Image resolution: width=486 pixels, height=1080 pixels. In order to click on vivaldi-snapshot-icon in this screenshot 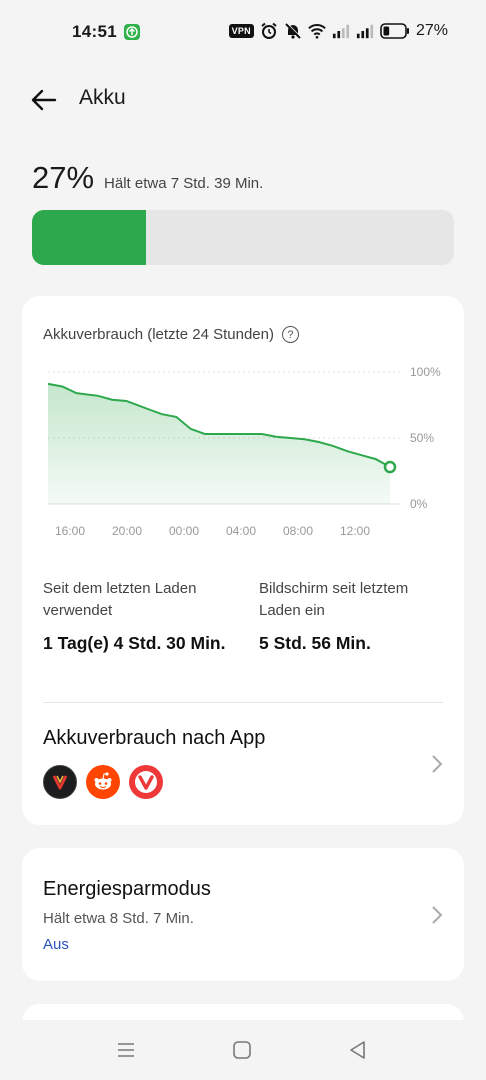, I will do `click(60, 782)`.